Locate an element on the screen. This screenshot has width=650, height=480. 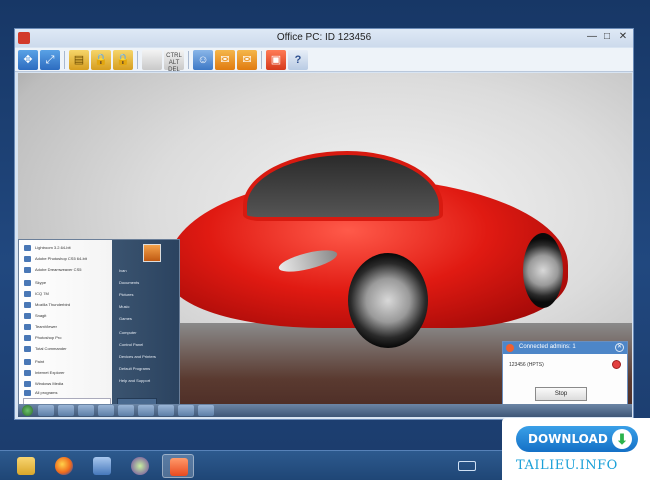
start-menu-item: Photoshop Pro is located at coordinates (68, 338).